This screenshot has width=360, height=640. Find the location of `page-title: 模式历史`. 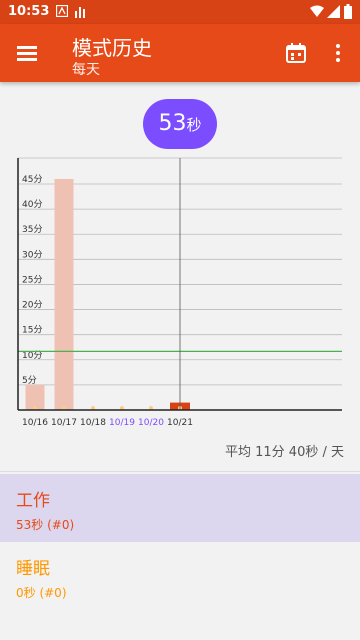

page-title: 模式历史 is located at coordinates (112, 48).